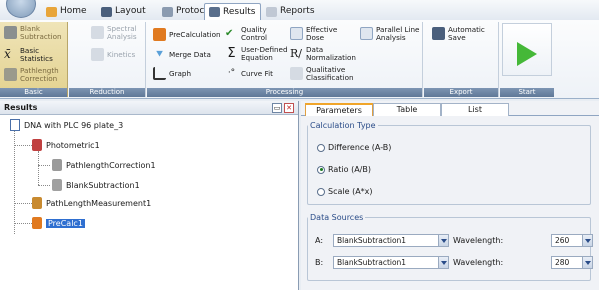  What do you see at coordinates (66, 125) in the screenshot?
I see `tree-item-plate: DNA with PLC 96 plate_3` at bounding box center [66, 125].